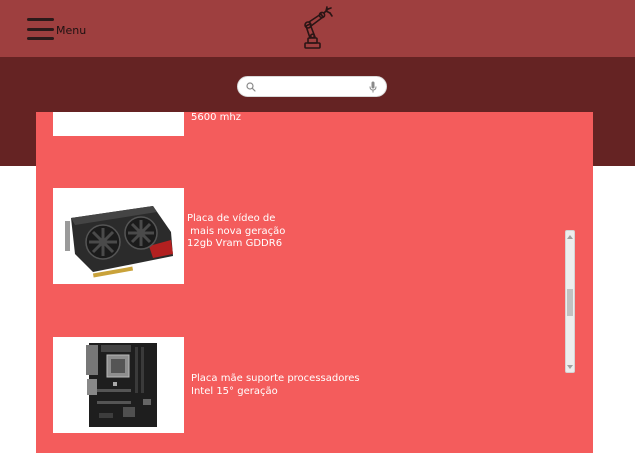 This screenshot has width=635, height=453. I want to click on scroll-up-arrow-icon, so click(570, 236).